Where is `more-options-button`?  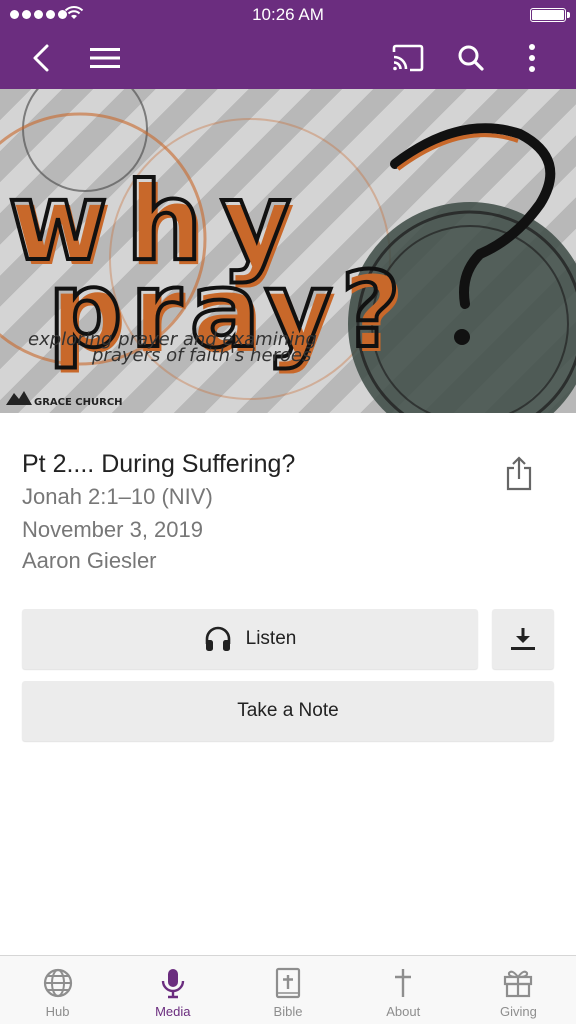 more-options-button is located at coordinates (532, 58).